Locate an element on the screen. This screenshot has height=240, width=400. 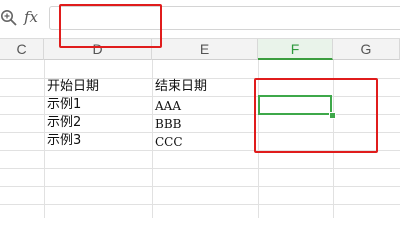
cell-d5: 示例3 is located at coordinates (64, 141).